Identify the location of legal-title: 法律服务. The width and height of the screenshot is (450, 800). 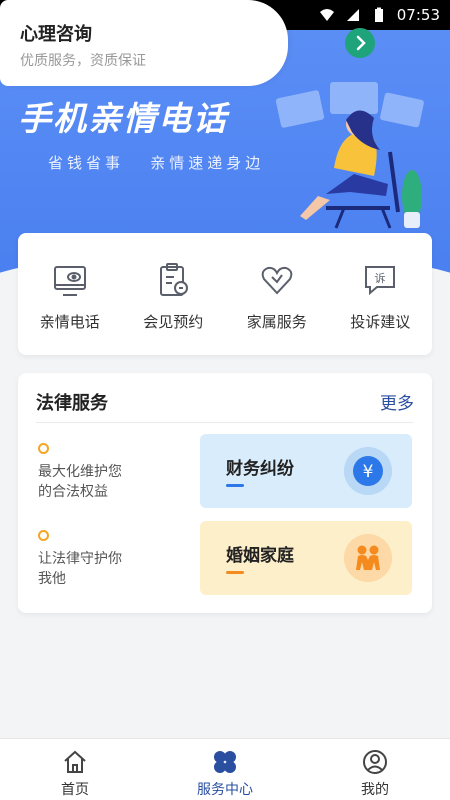
(72, 403).